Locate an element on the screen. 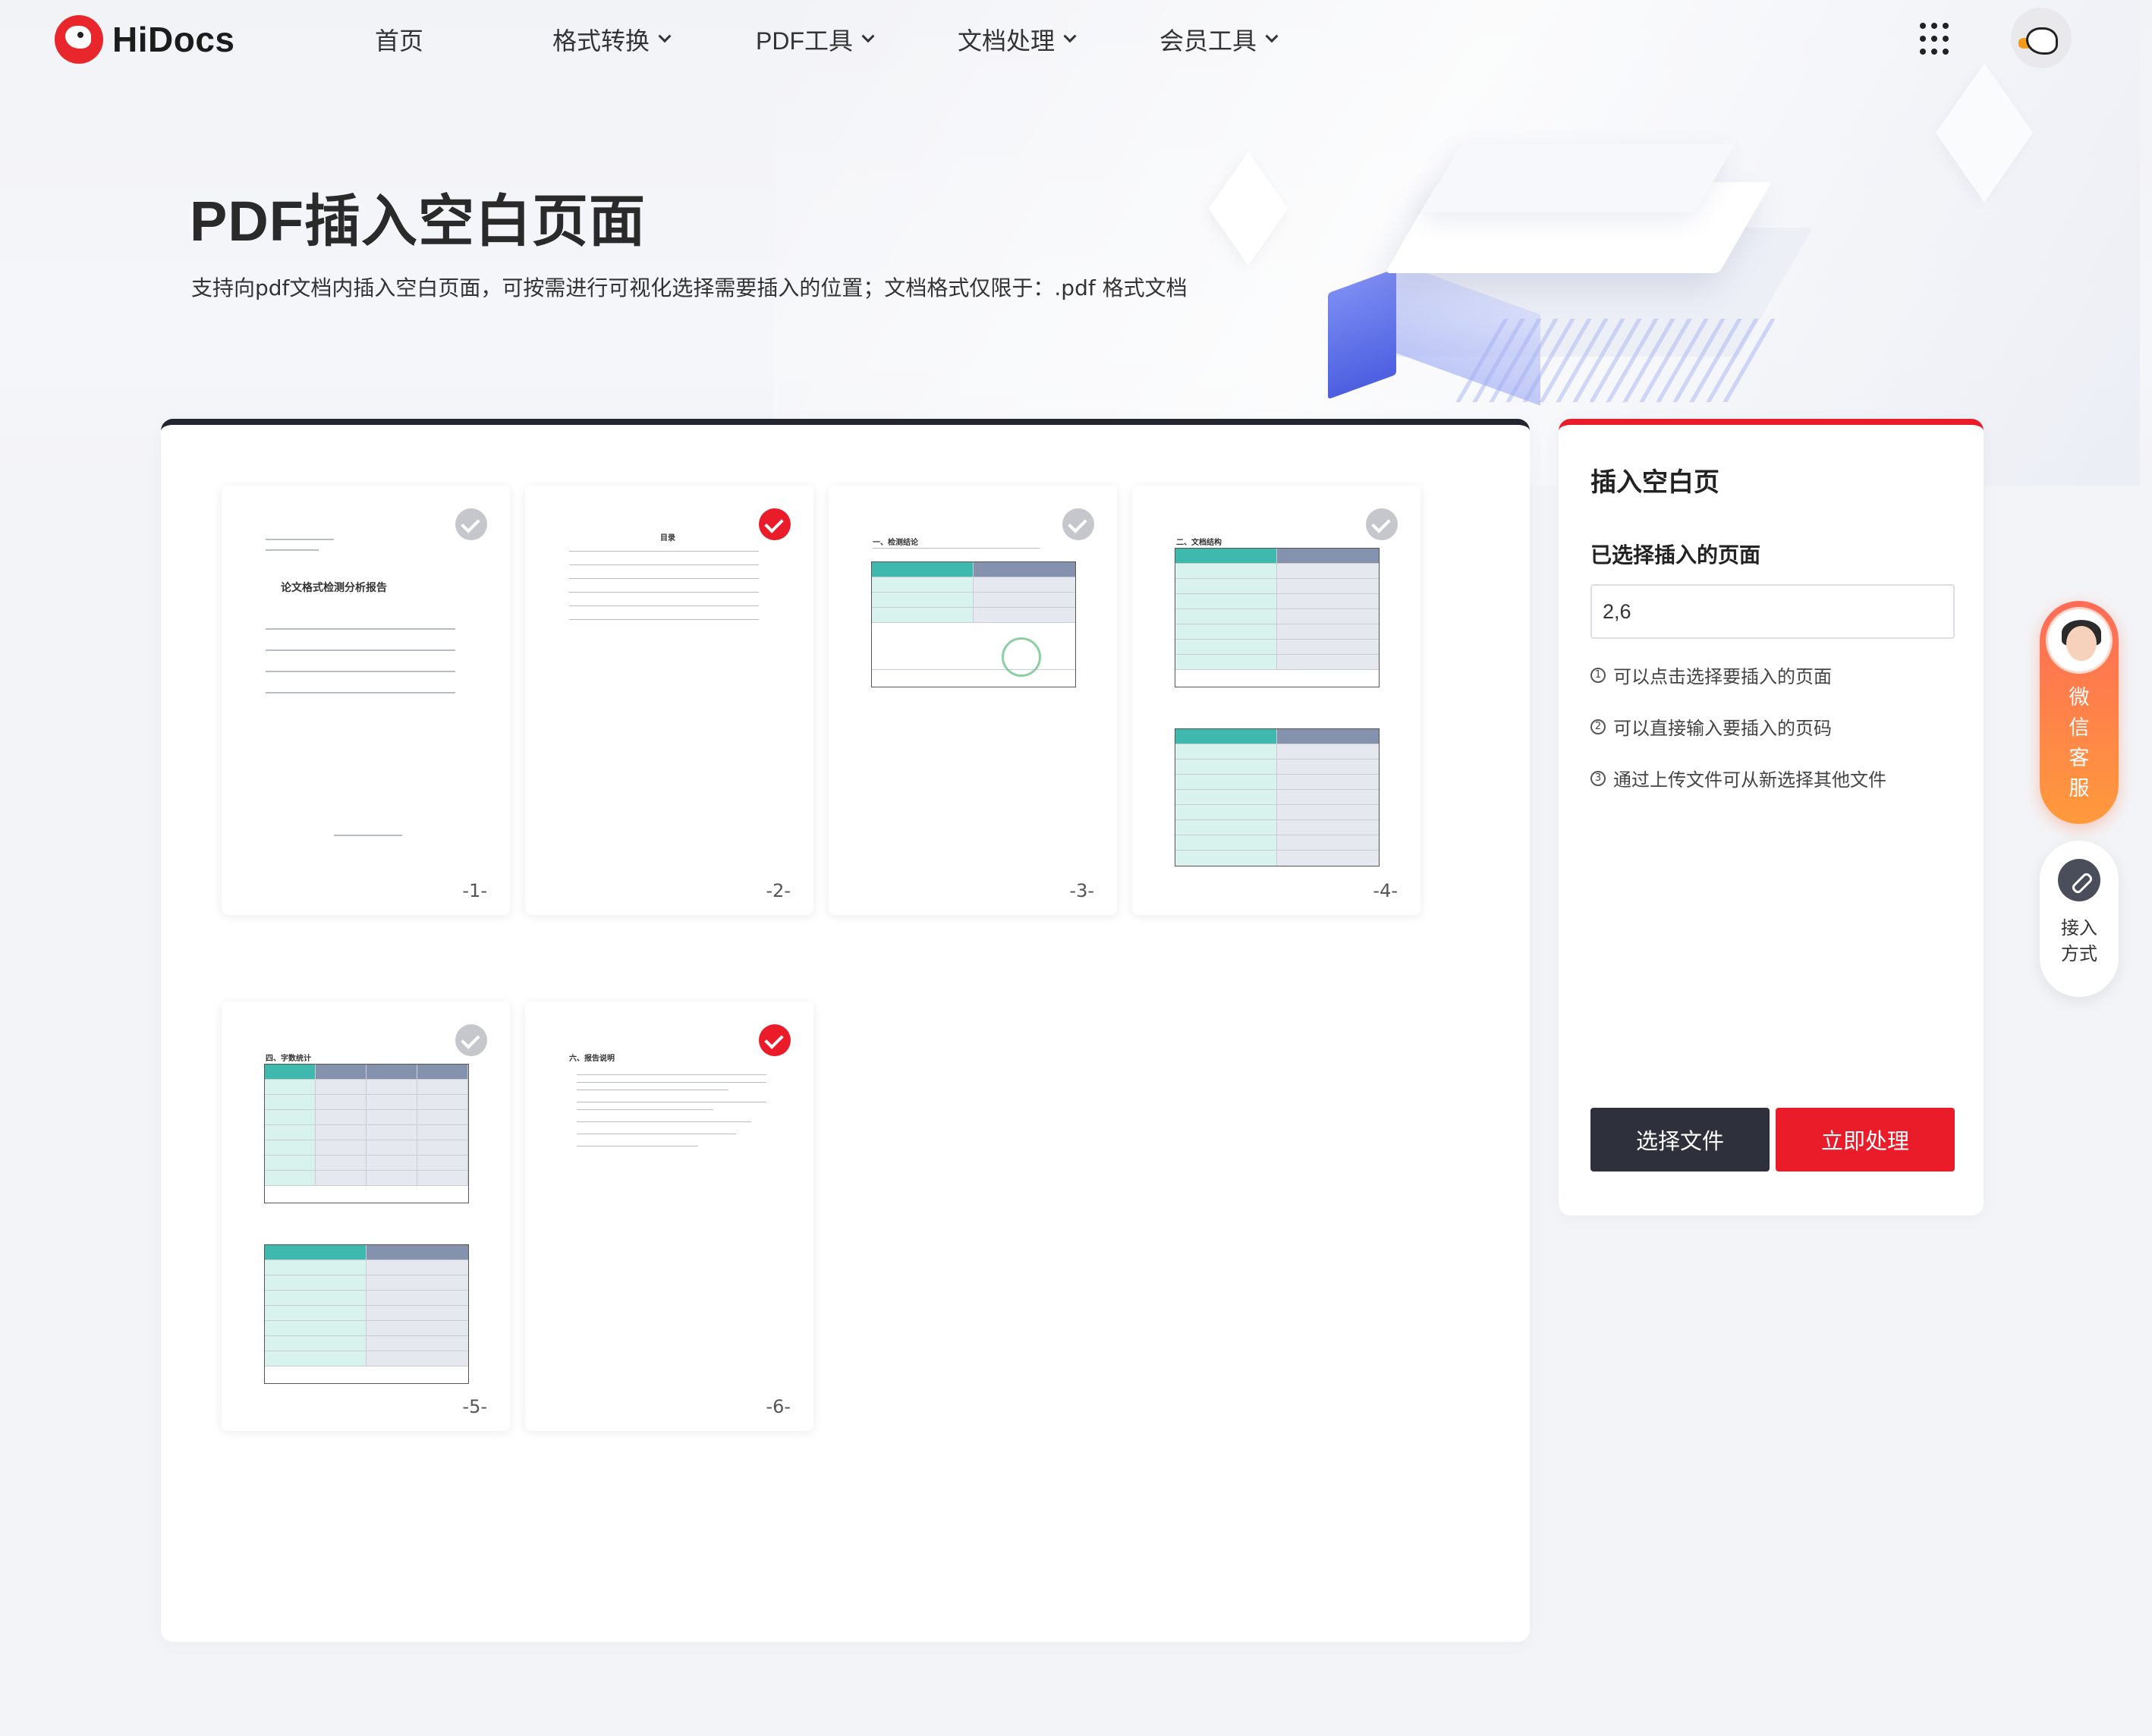  doc-title: 二、文档结构 is located at coordinates (1199, 543).